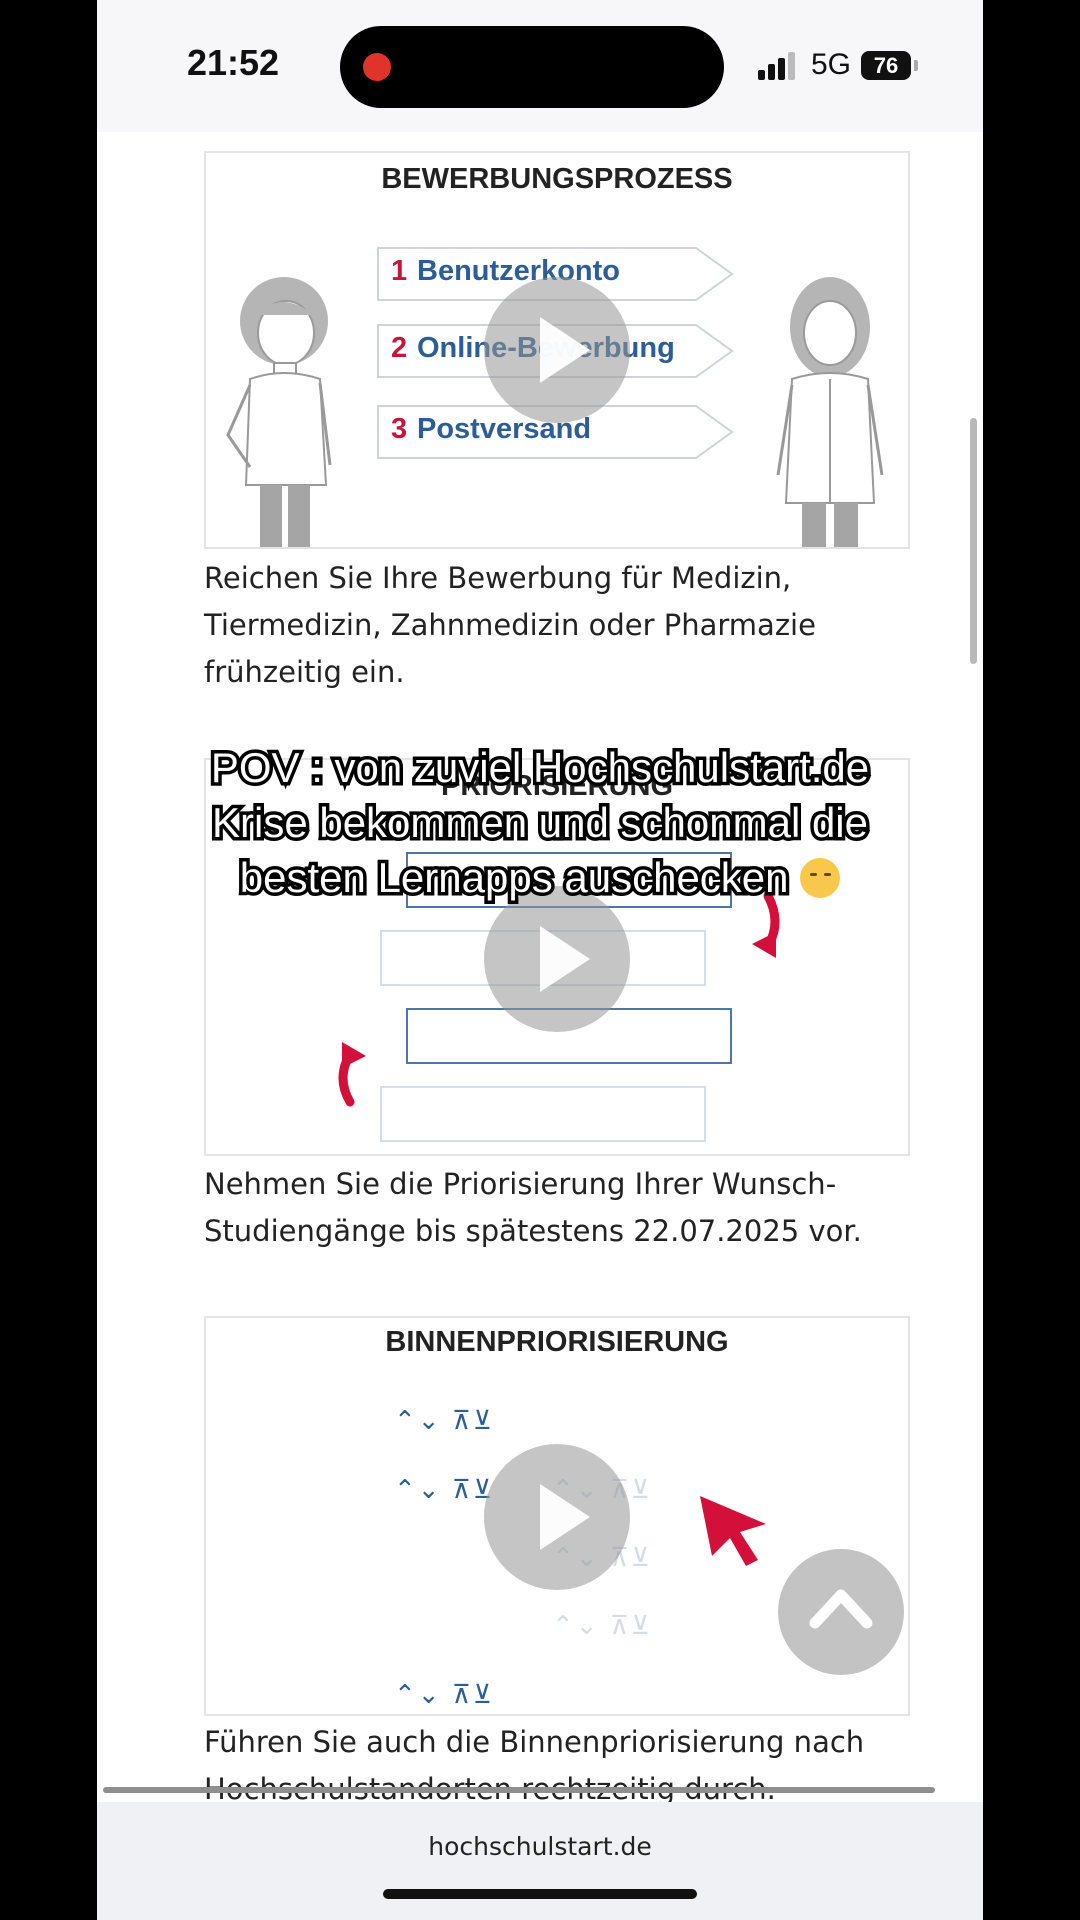 The height and width of the screenshot is (1920, 1080). Describe the element at coordinates (820, 878) in the screenshot. I see `exhausted-face-emoji-icon` at that location.